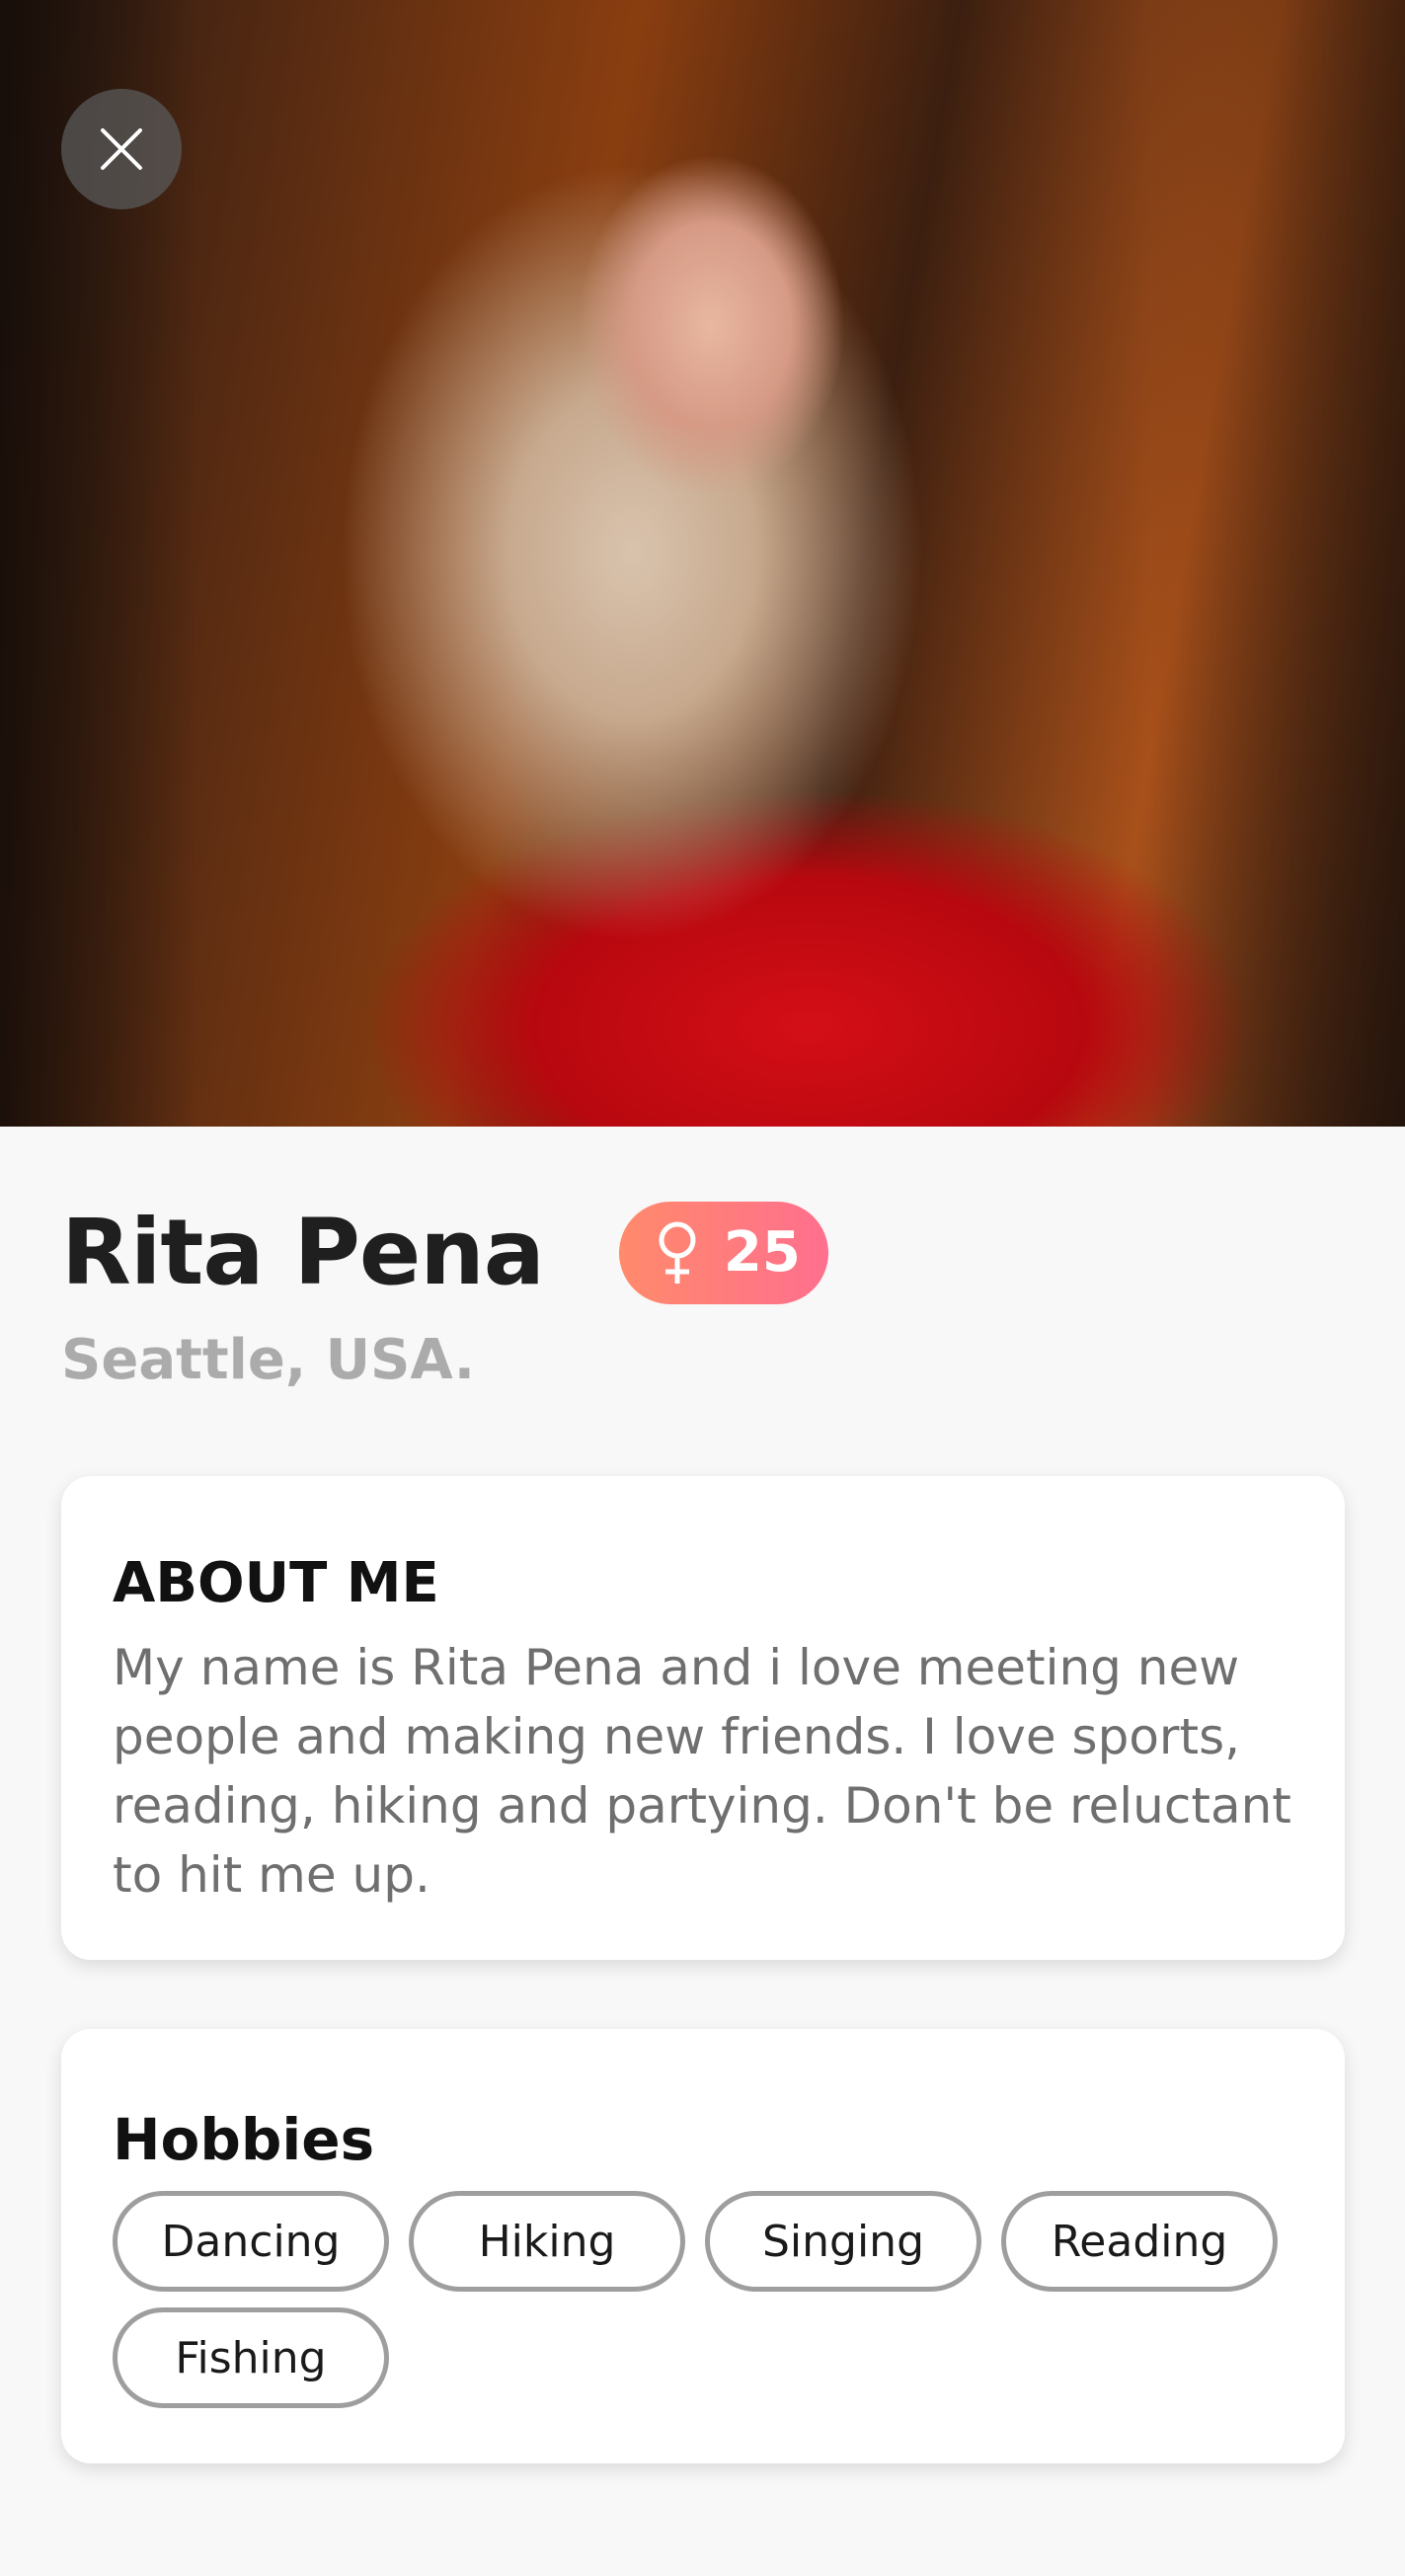  I want to click on profile-name: Rita Pena, so click(303, 1252).